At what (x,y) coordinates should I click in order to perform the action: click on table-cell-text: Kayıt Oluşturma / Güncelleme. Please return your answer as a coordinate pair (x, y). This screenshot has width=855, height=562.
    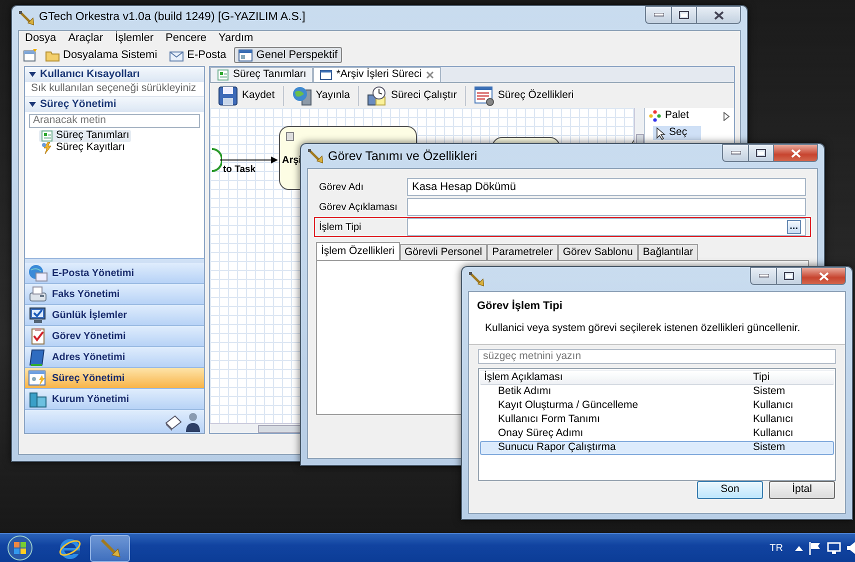
    Looking at the image, I should click on (568, 406).